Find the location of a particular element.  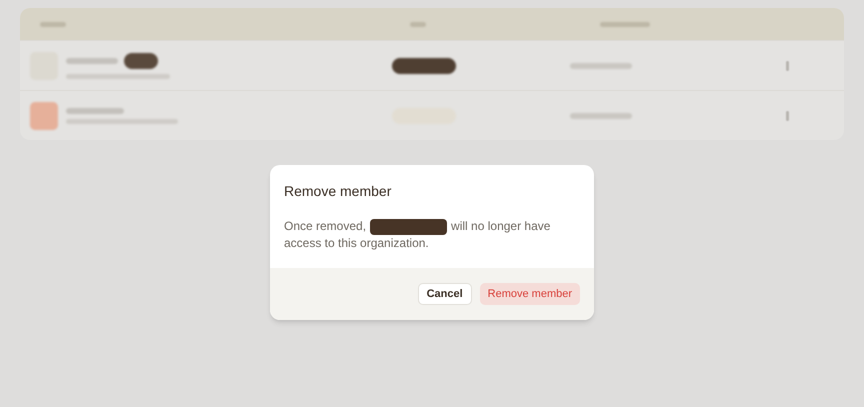

message-text: will no longer have is located at coordinates (500, 226).